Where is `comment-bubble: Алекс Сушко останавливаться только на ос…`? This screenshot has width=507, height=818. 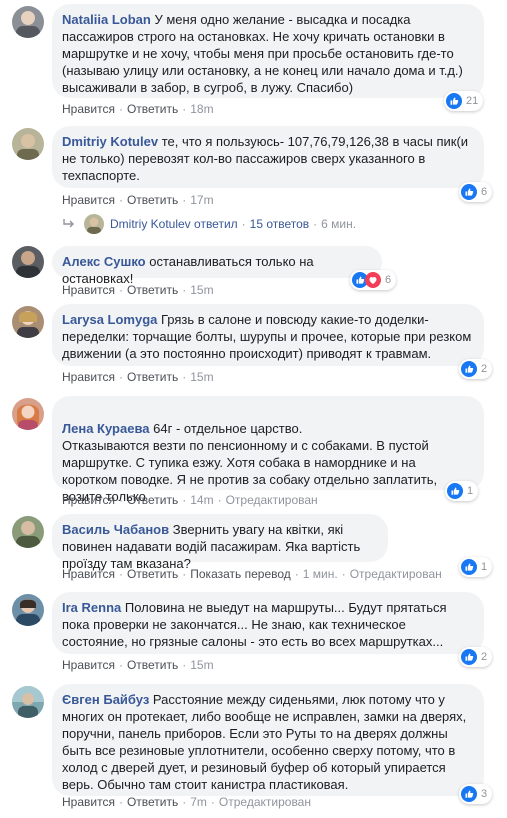 comment-bubble: Алекс Сушко останавливаться только на ос… is located at coordinates (217, 266).